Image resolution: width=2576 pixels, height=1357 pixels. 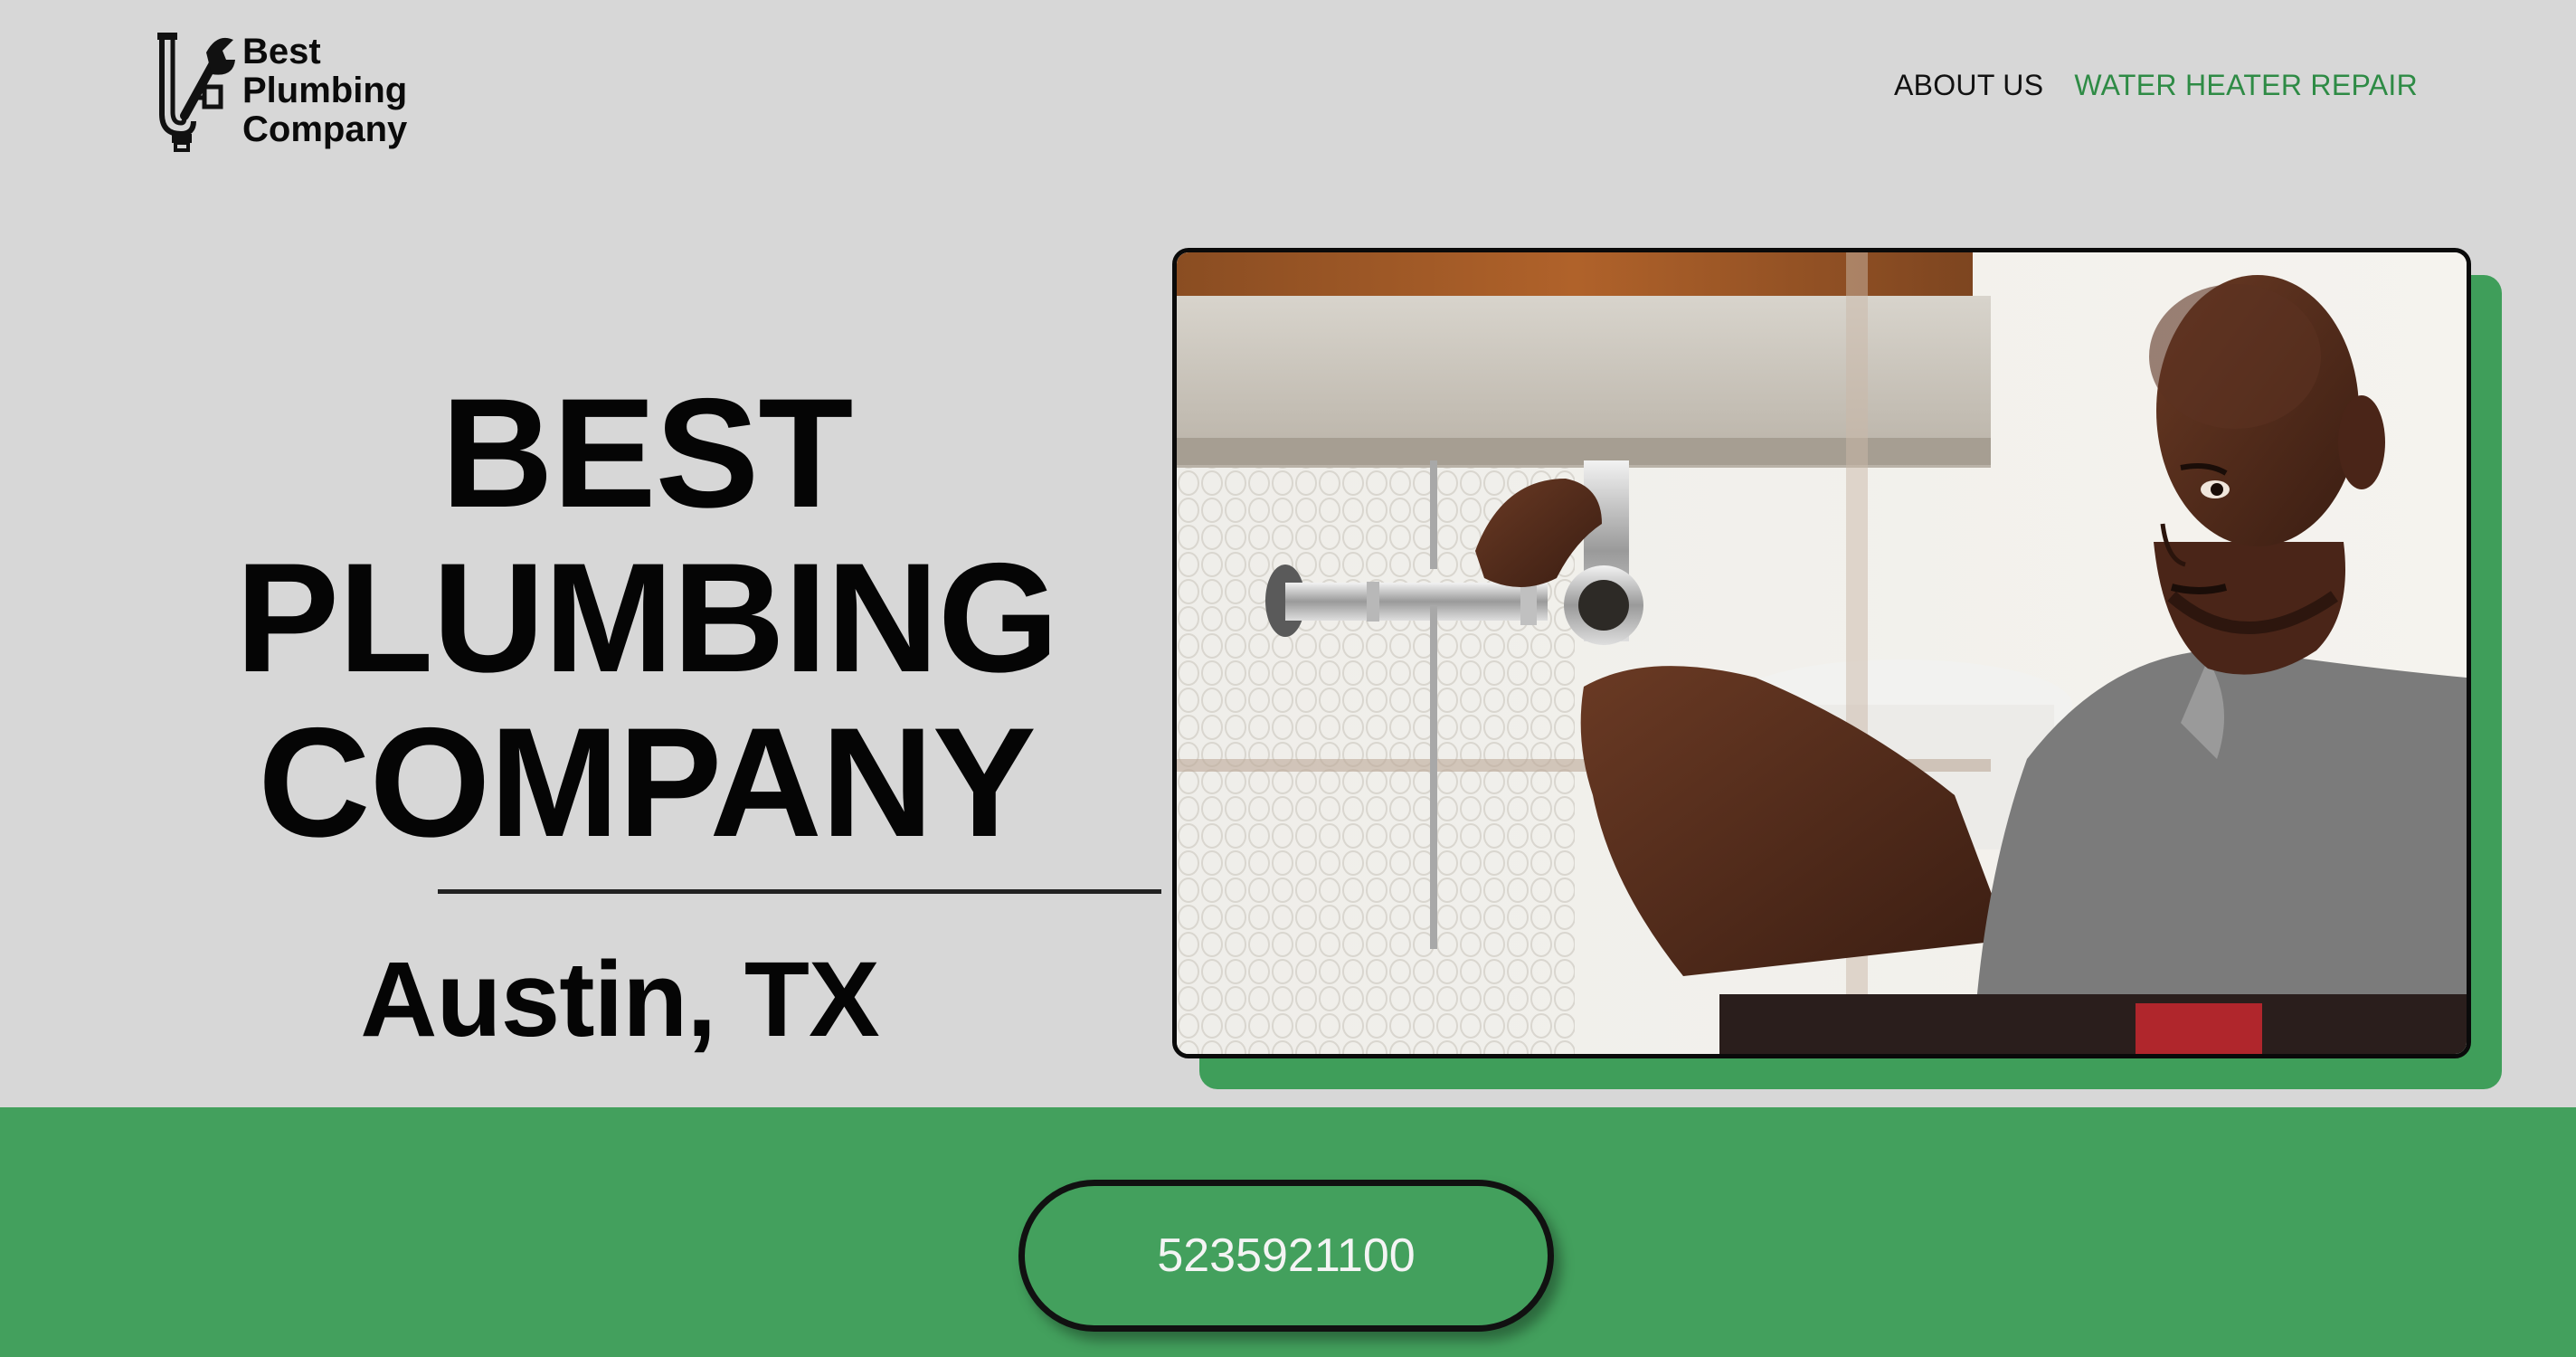 I want to click on hero-title-line: PLUMBING, so click(x=647, y=618).